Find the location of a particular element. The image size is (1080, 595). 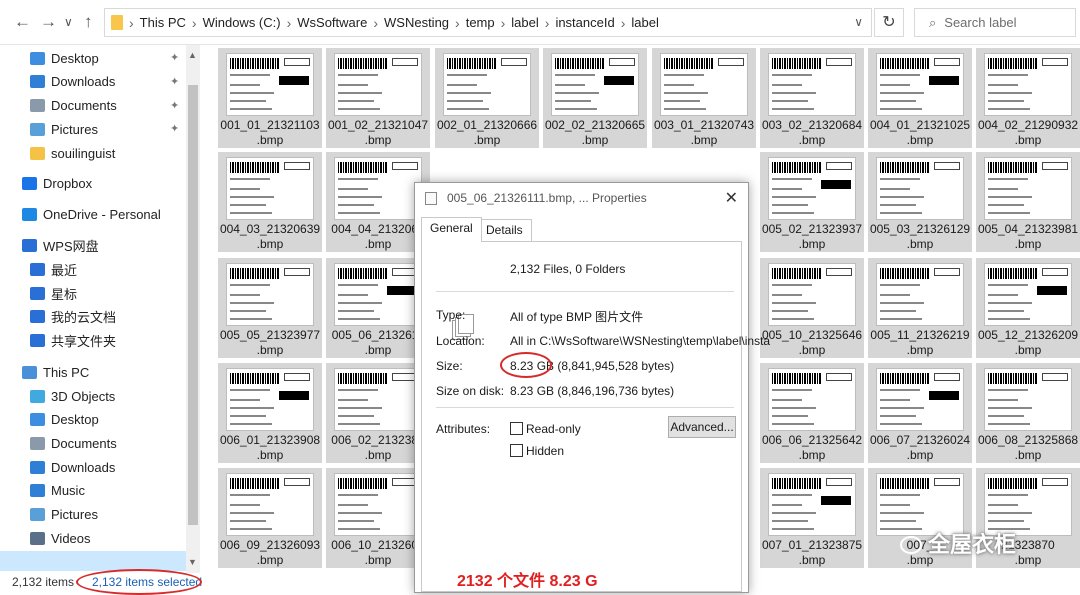

recent-locations-icon: ∨ is located at coordinates (68, 22).